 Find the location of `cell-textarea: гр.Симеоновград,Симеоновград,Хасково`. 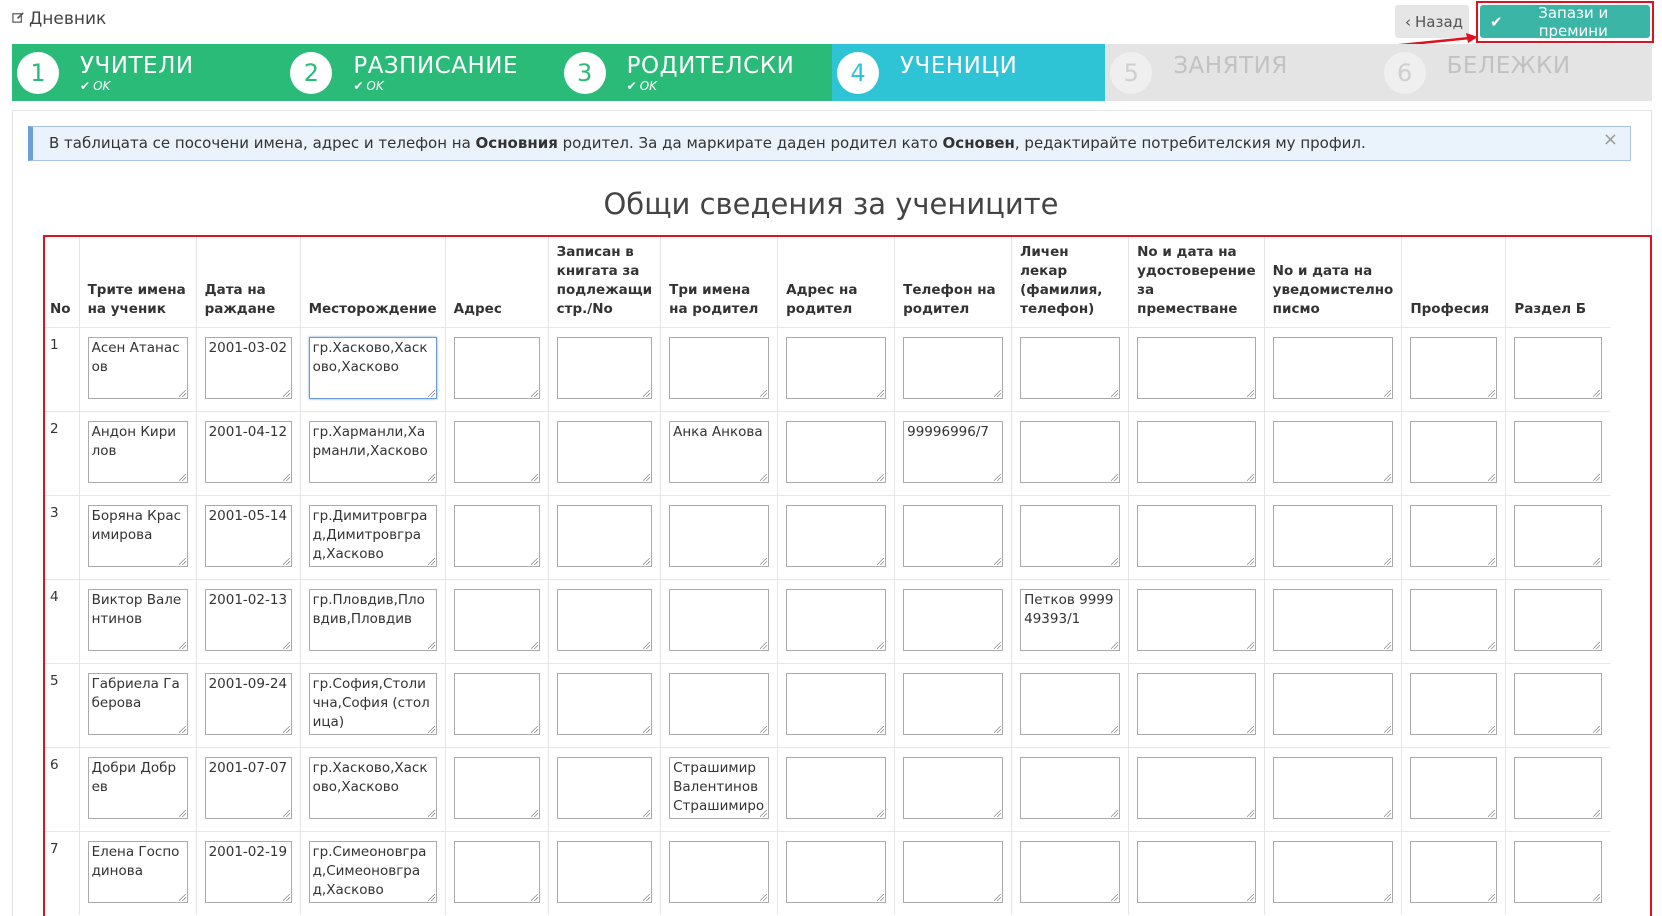

cell-textarea: гр.Симеоновград,Симеоновград,Хасково is located at coordinates (372, 871).